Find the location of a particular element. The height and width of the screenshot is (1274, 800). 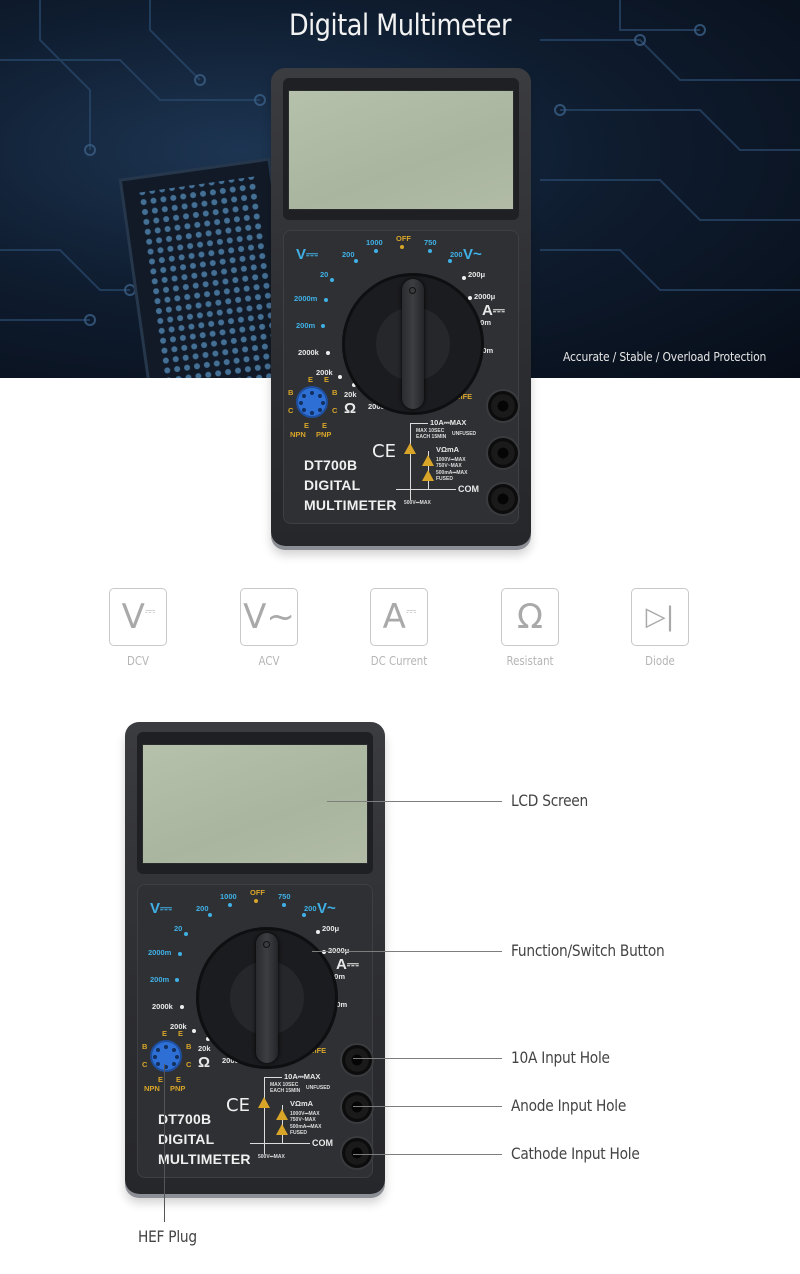

mode-diode: ▷| Diode is located at coordinates (660, 628).